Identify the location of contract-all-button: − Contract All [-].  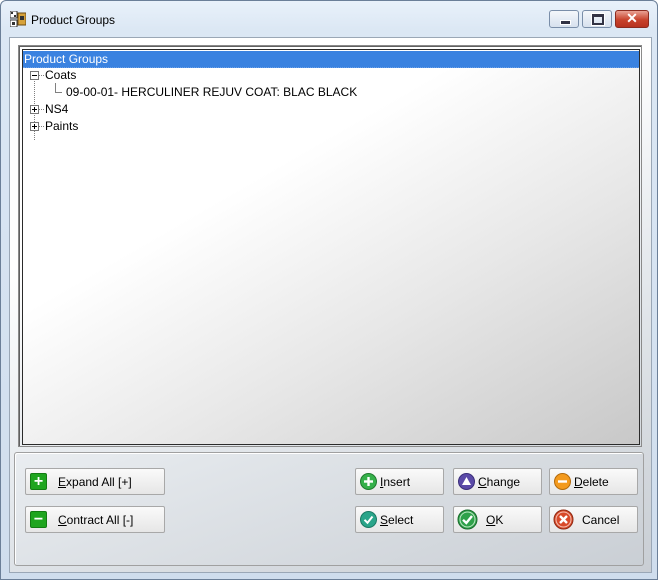
(95, 519).